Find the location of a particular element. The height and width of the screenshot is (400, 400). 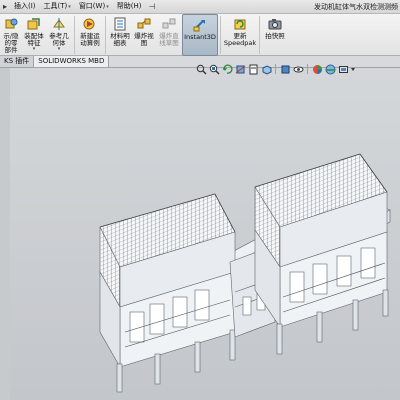

view-settings-icon is located at coordinates (343, 69).